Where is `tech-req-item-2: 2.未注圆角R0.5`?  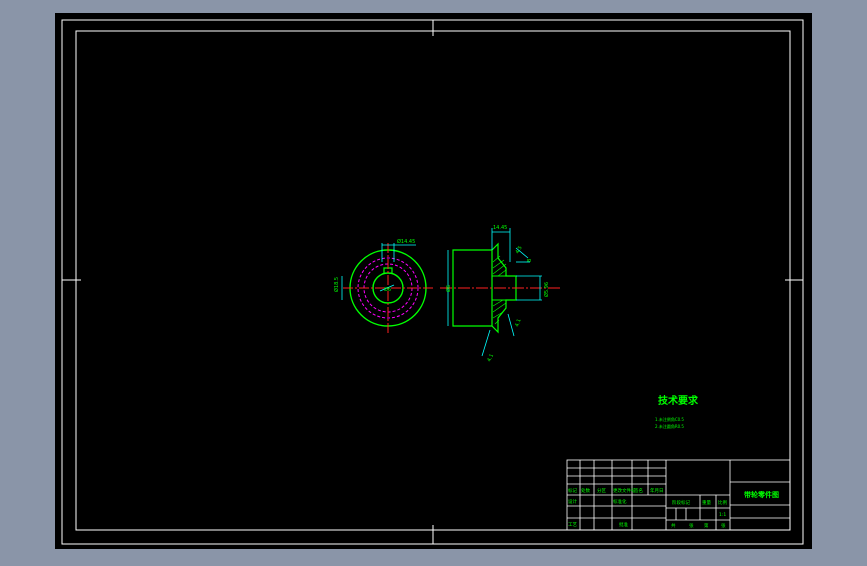
tech-req-item-2: 2.未注圆角R0.5 is located at coordinates (669, 426).